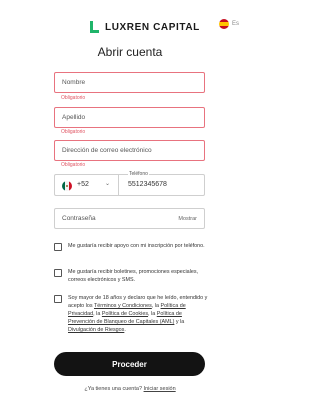 This screenshot has width=320, height=393. What do you see at coordinates (58, 247) in the screenshot?
I see `phone-support-checkbox` at bounding box center [58, 247].